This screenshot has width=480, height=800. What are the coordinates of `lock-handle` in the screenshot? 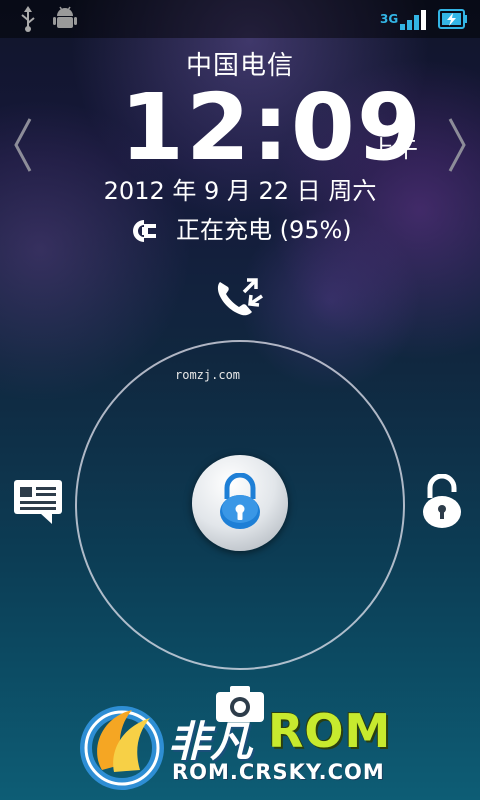 It's located at (240, 503).